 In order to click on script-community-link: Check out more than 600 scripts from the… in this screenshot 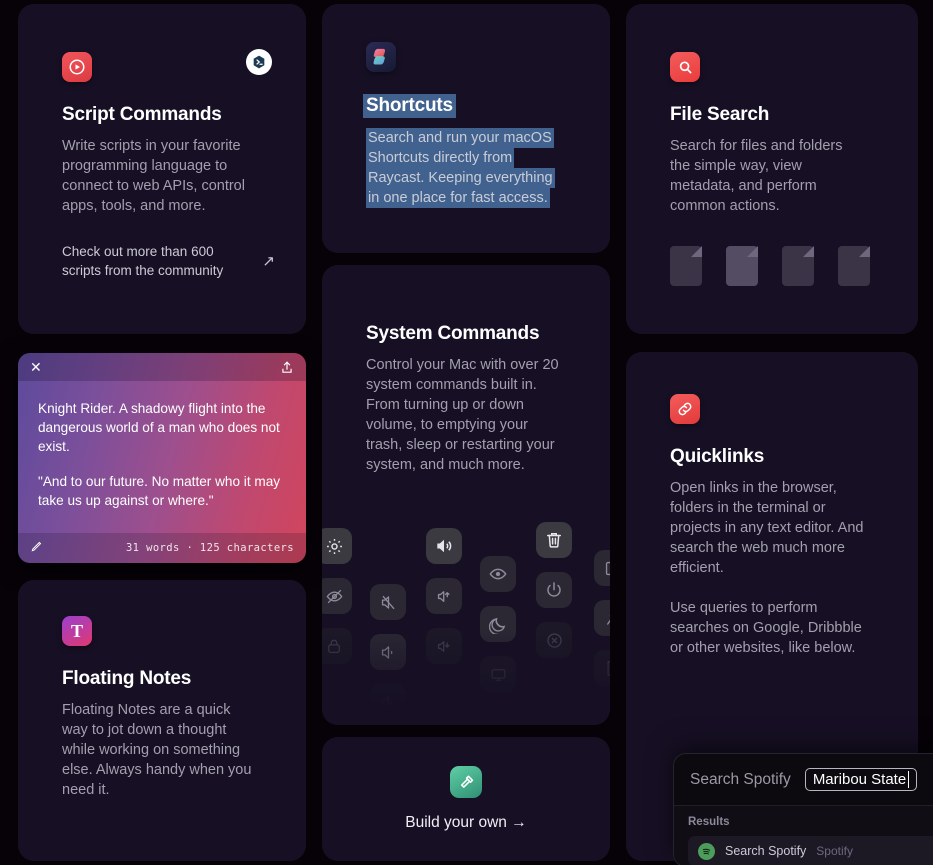, I will do `click(168, 261)`.